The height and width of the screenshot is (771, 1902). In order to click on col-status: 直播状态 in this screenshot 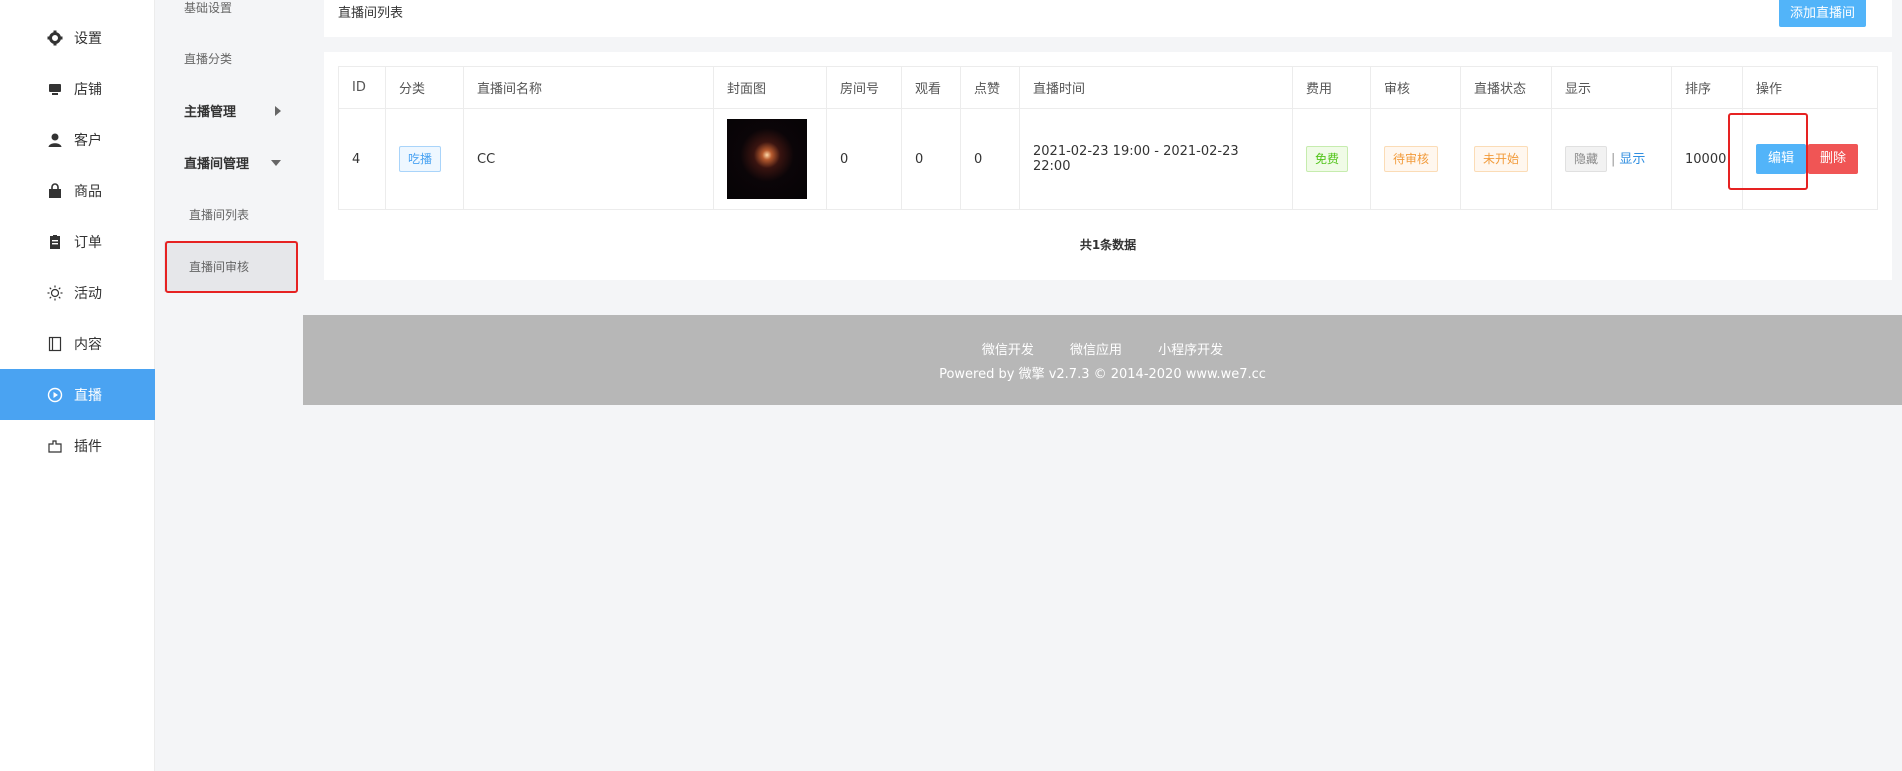, I will do `click(1506, 87)`.